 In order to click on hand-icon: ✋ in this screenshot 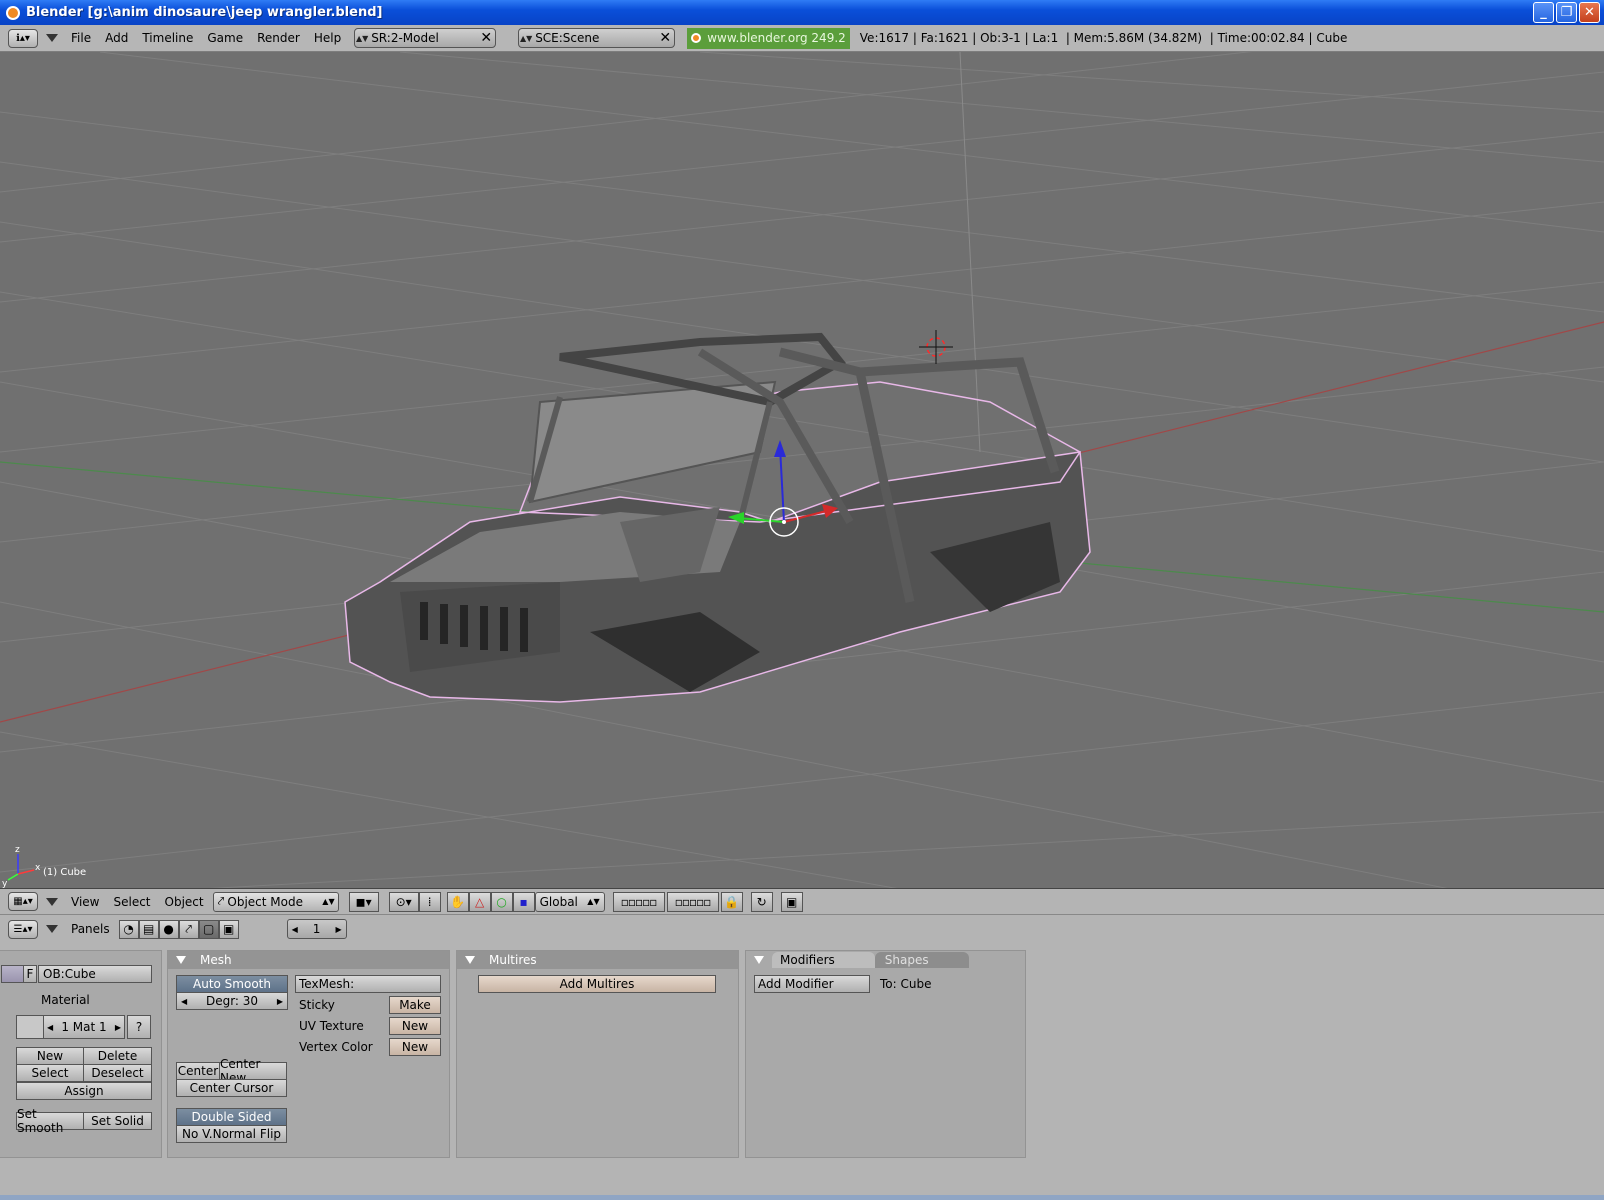, I will do `click(458, 901)`.